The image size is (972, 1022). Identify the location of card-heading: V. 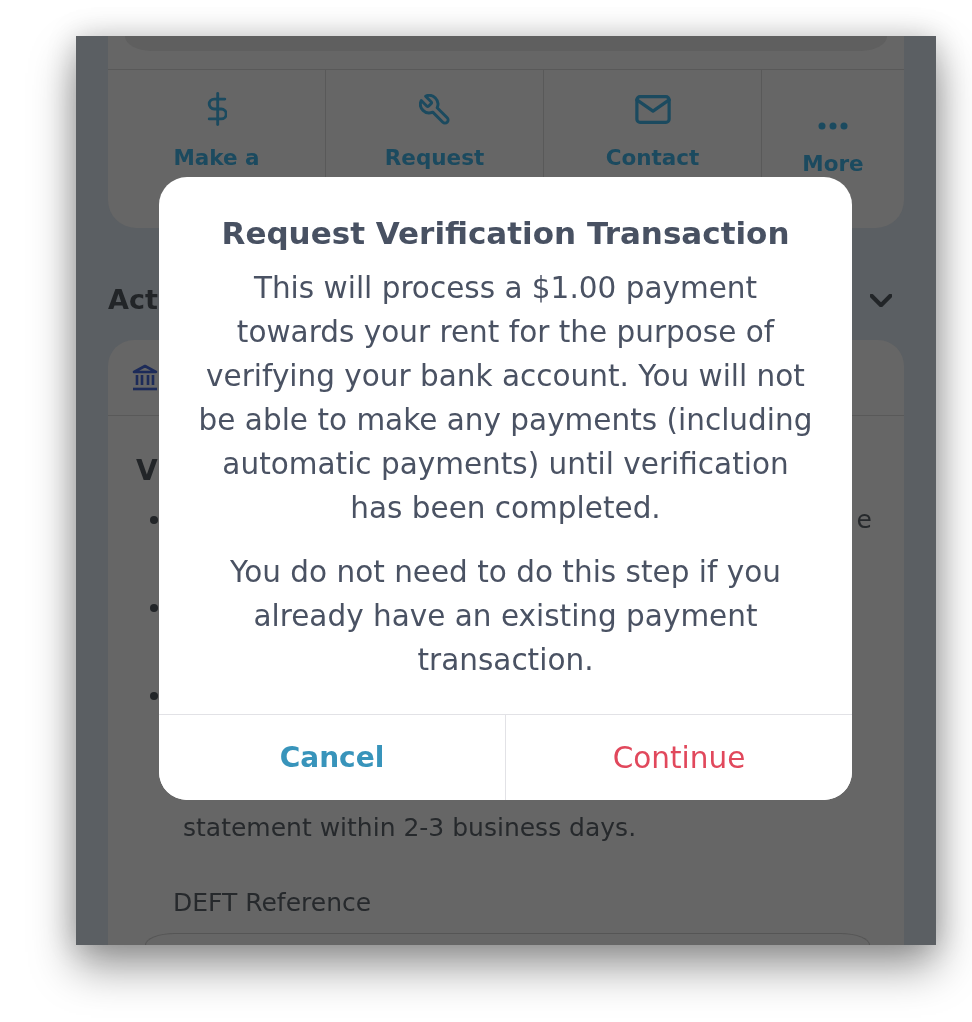
(147, 471).